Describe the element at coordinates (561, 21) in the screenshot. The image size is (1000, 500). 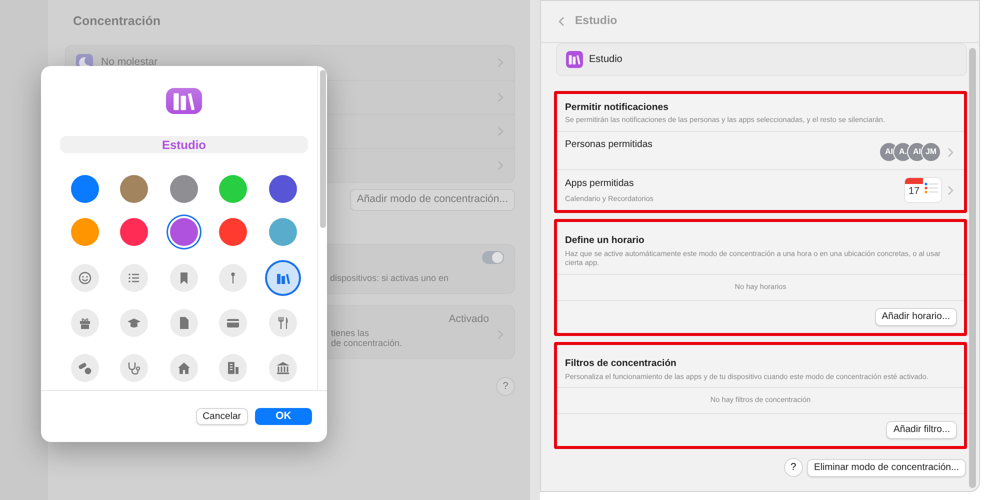
I see `back-icon` at that location.